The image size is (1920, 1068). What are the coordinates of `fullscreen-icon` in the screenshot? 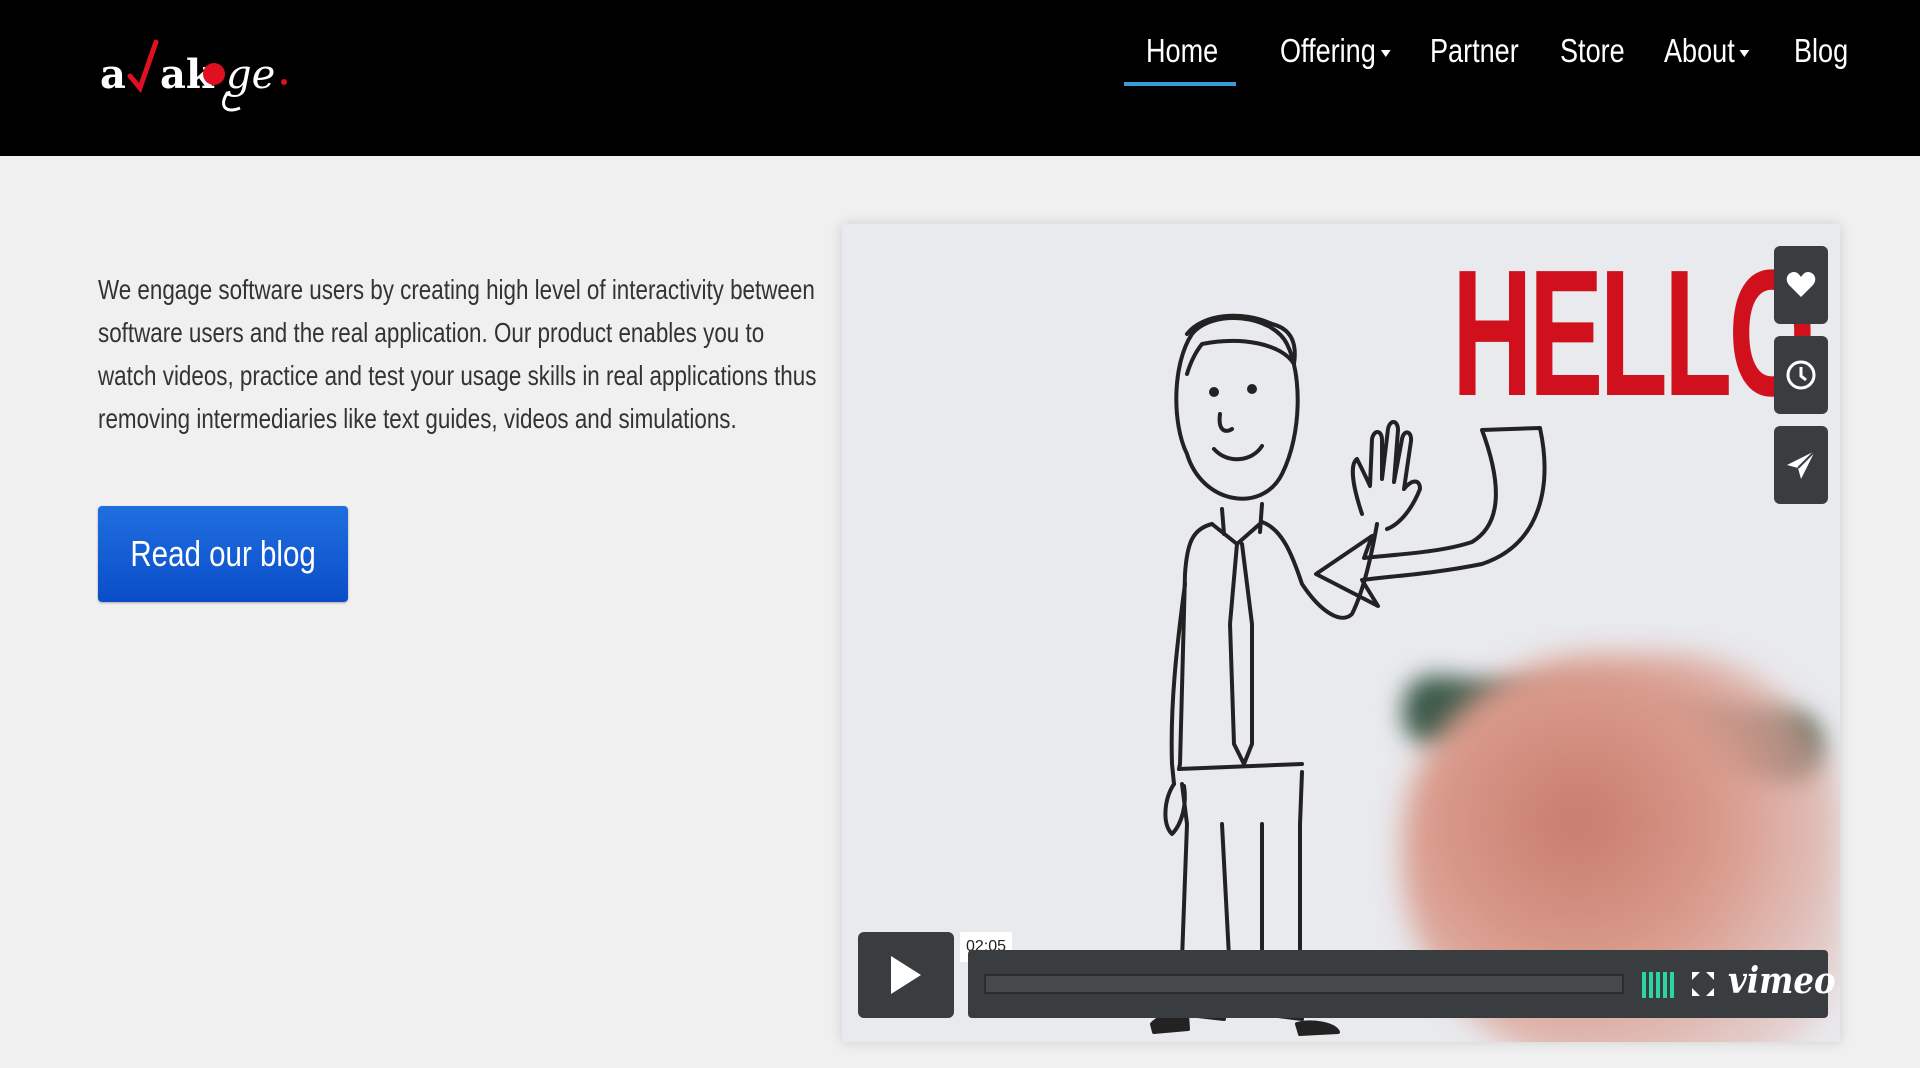 It's located at (1703, 984).